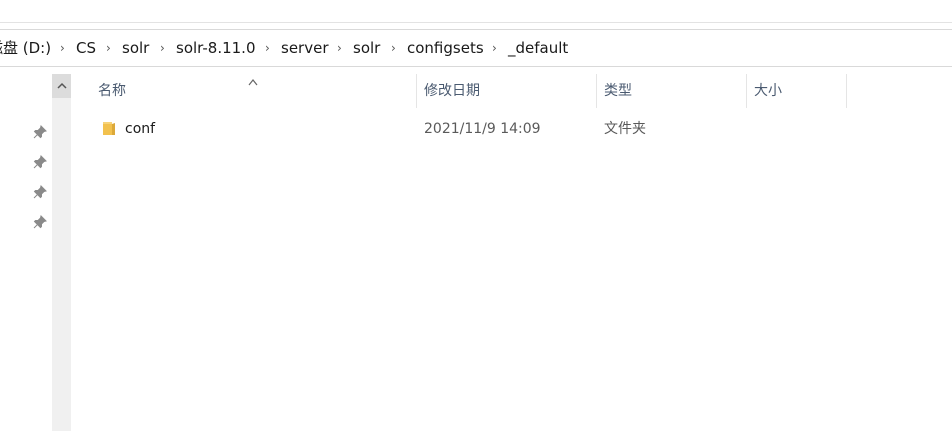 This screenshot has width=952, height=431. I want to click on nav-scrollbar, so click(61, 252).